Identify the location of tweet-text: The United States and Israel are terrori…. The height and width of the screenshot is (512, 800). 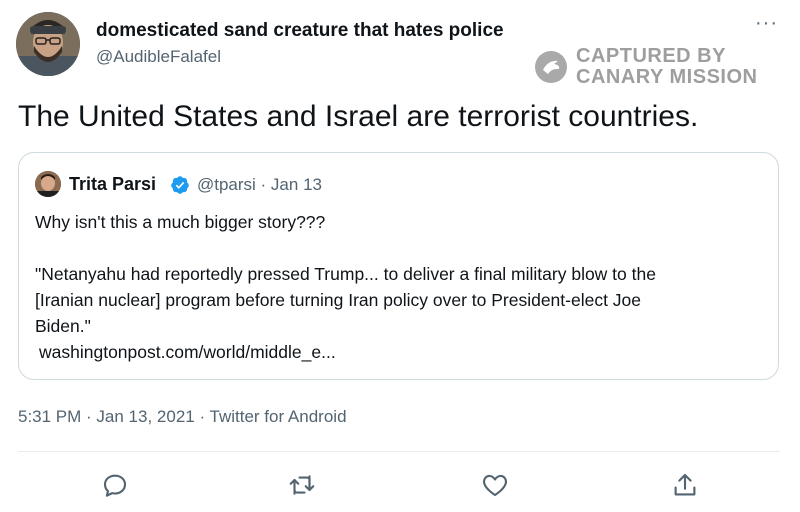
(358, 116).